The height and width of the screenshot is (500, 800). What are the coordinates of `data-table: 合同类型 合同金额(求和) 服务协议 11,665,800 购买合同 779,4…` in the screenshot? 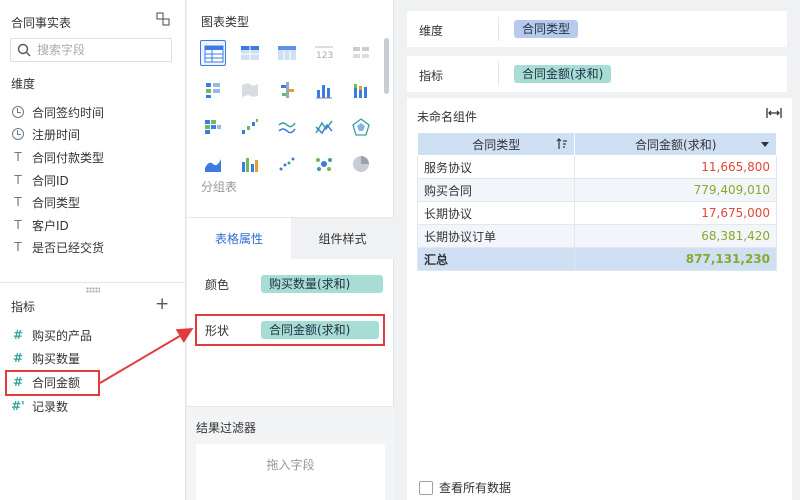 It's located at (596, 201).